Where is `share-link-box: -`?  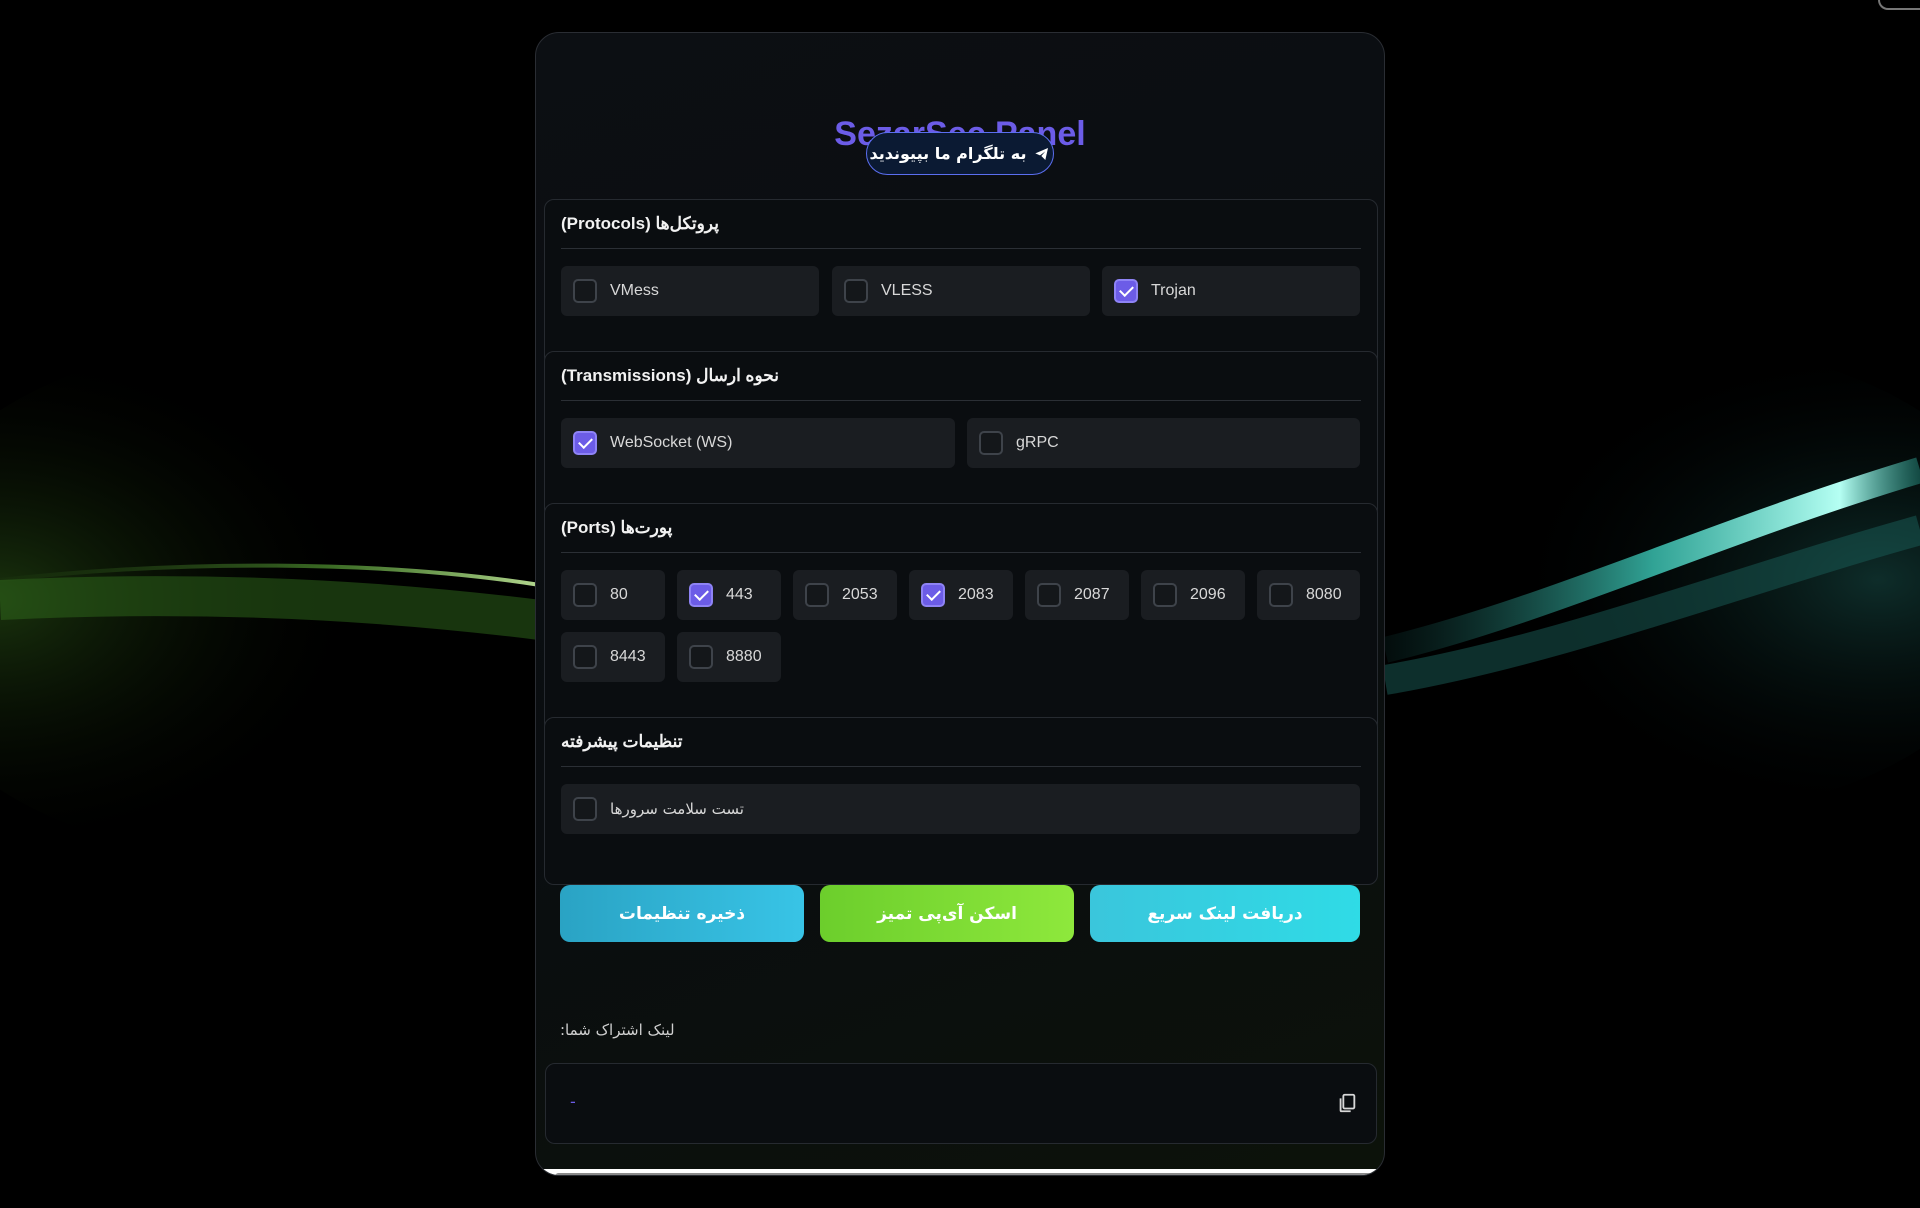
share-link-box: - is located at coordinates (961, 1103).